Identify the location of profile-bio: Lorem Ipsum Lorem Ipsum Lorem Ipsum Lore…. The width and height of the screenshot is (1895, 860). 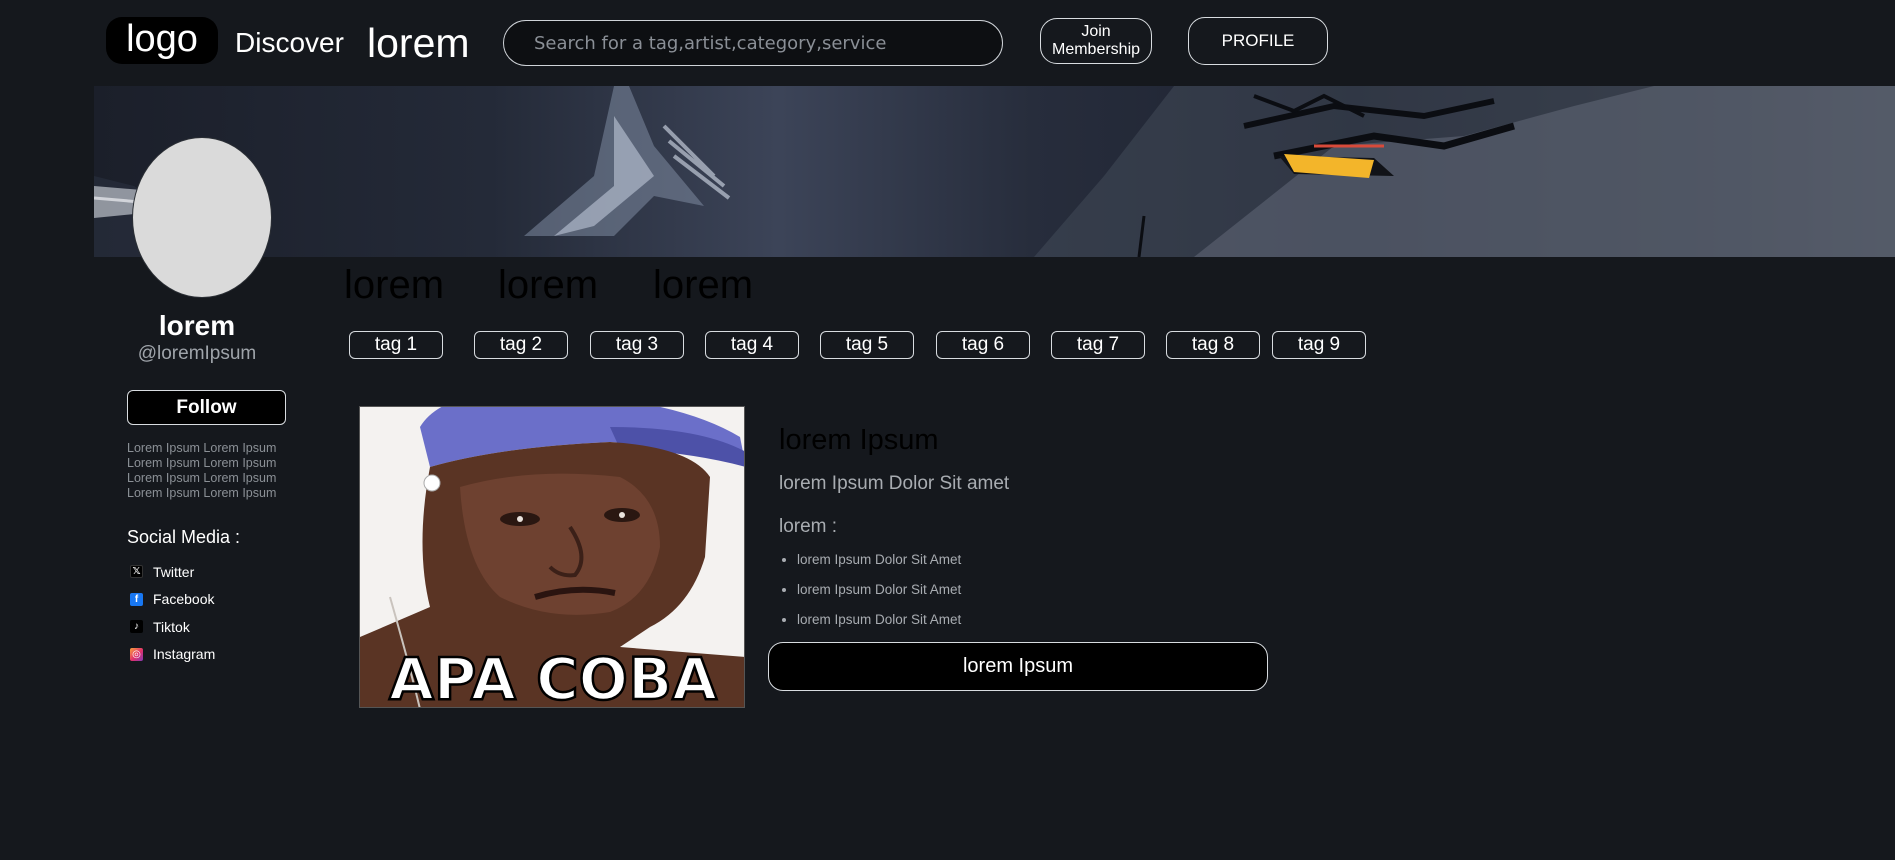
(202, 470).